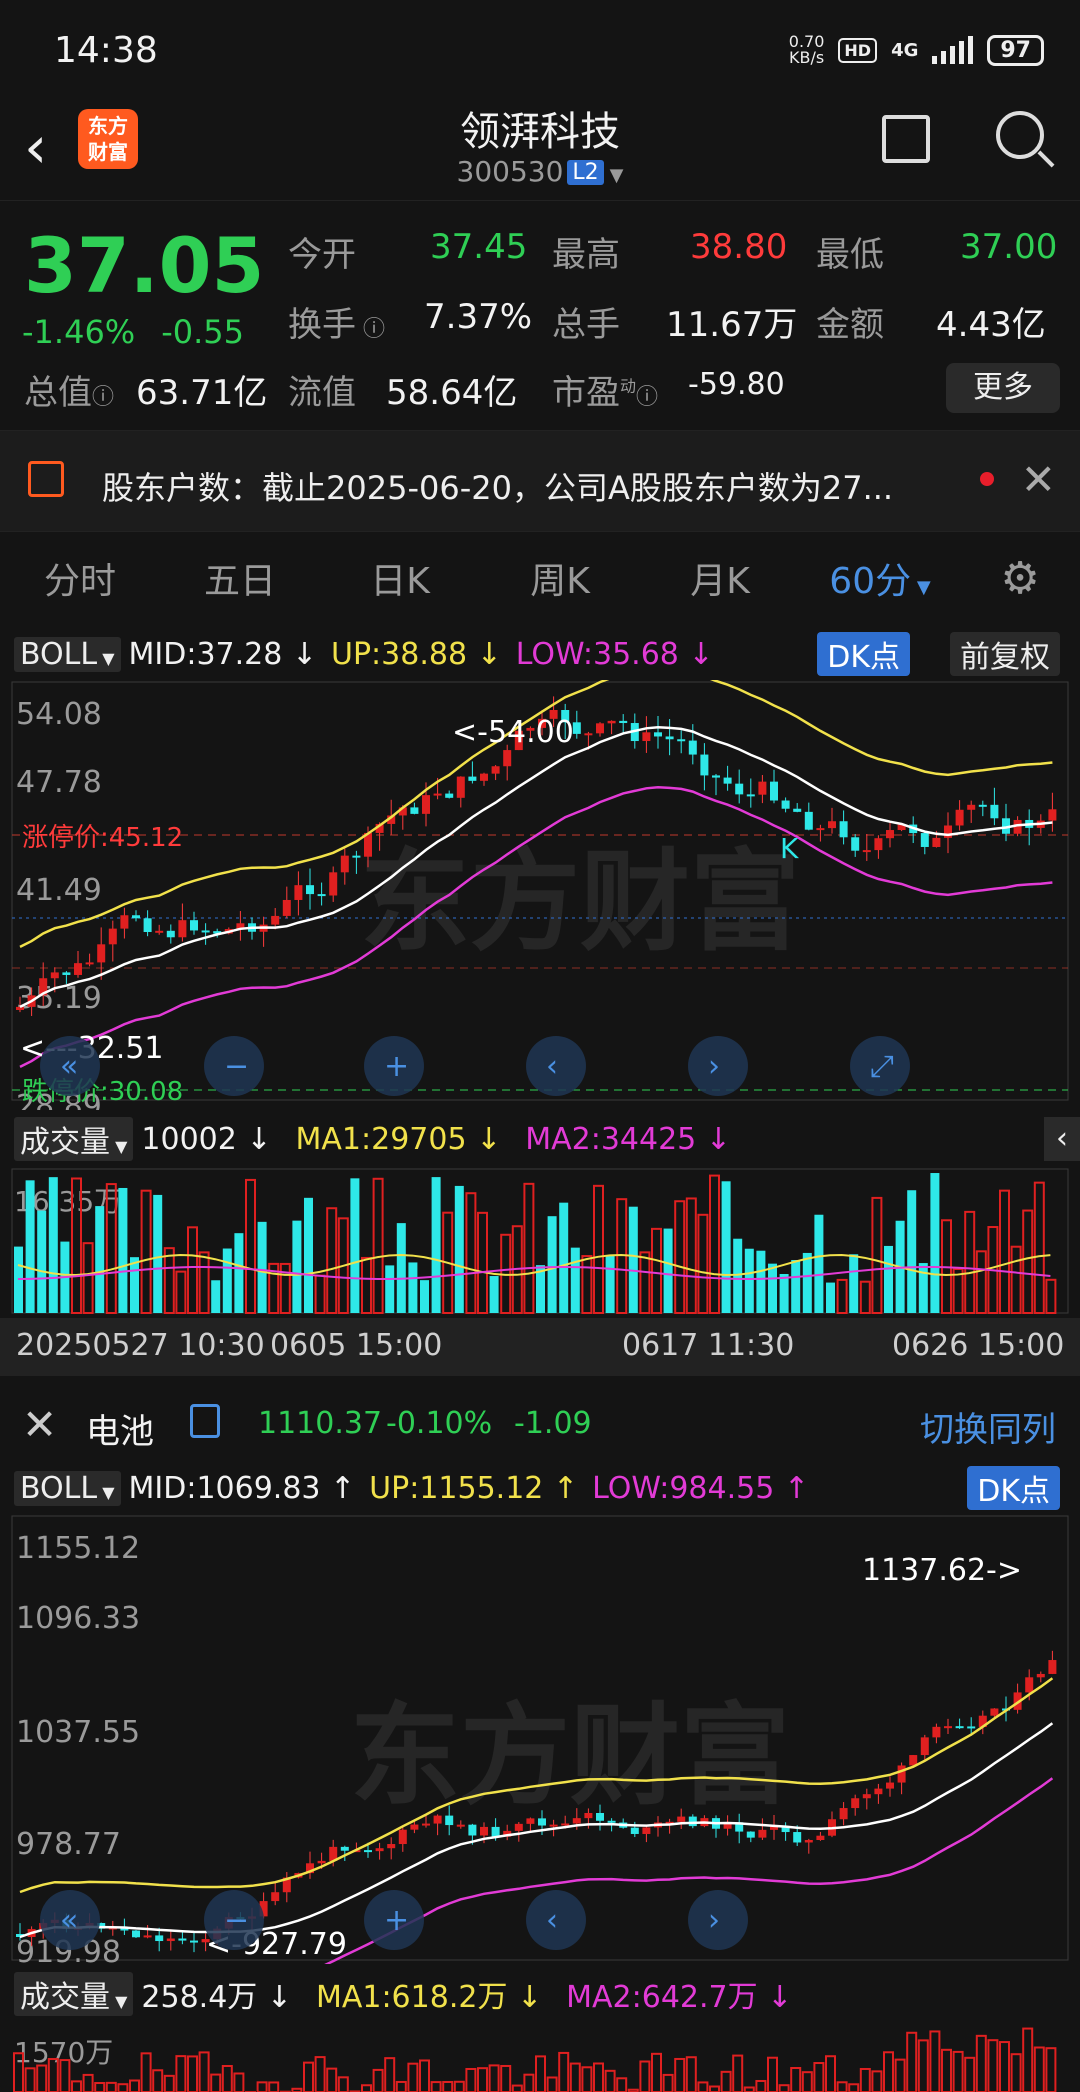  I want to click on y-axis-label: 1570万, so click(63, 2052).